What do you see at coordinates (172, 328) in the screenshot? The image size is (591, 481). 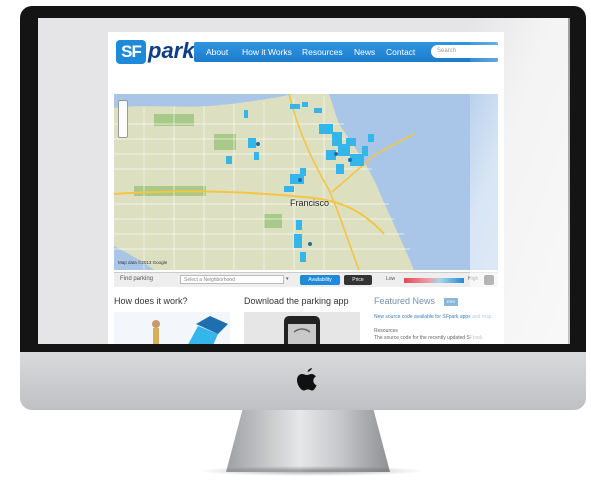 I see `how-it-works-illustration` at bounding box center [172, 328].